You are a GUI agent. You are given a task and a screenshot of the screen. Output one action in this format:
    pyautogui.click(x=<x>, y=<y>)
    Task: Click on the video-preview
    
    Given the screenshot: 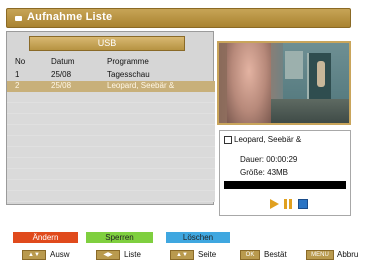 What is the action you would take?
    pyautogui.click(x=284, y=83)
    